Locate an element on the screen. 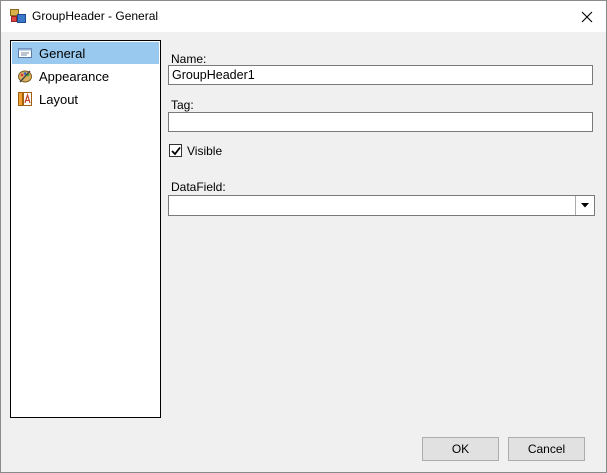 This screenshot has width=607, height=473. name-input is located at coordinates (382, 75).